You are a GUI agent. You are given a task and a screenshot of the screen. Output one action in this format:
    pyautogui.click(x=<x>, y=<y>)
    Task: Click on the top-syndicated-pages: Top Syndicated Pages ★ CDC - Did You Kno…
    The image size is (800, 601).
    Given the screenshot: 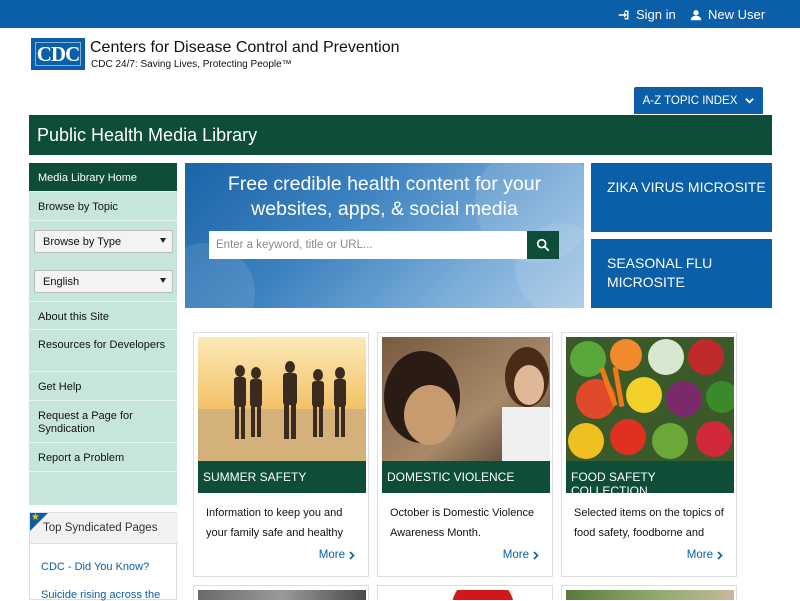 What is the action you would take?
    pyautogui.click(x=103, y=556)
    